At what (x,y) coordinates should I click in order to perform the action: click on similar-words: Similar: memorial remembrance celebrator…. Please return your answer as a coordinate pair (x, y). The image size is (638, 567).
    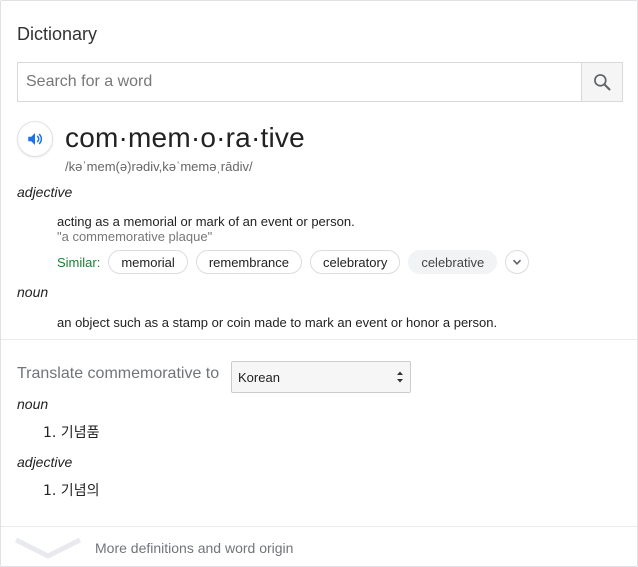
    Looking at the image, I should click on (293, 262).